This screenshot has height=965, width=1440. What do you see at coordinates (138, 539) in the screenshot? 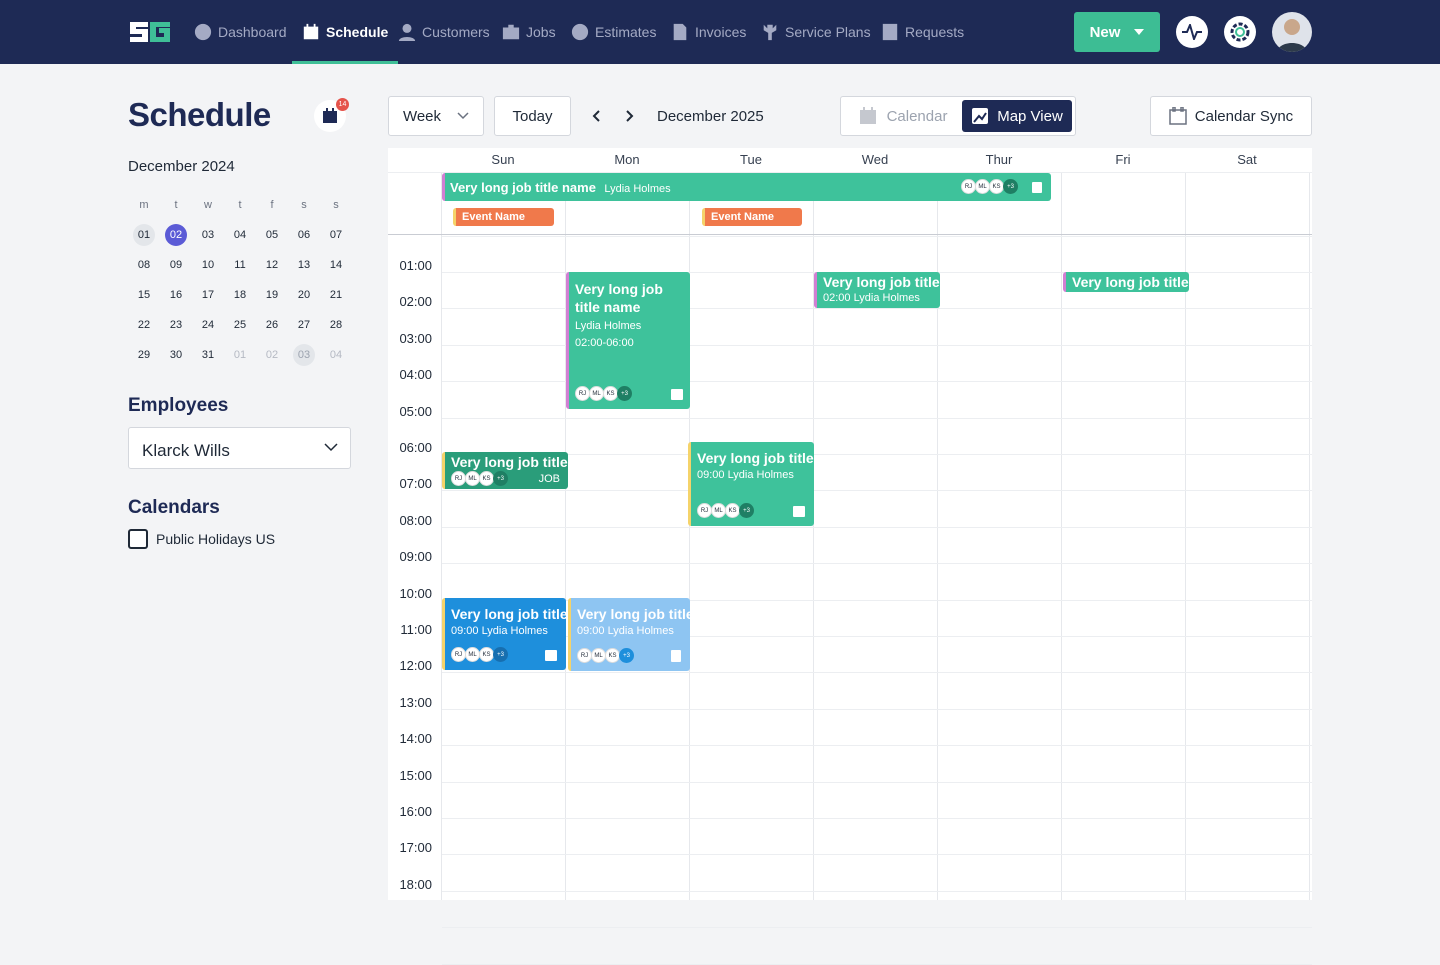
I see `public-holidays-checkbox` at bounding box center [138, 539].